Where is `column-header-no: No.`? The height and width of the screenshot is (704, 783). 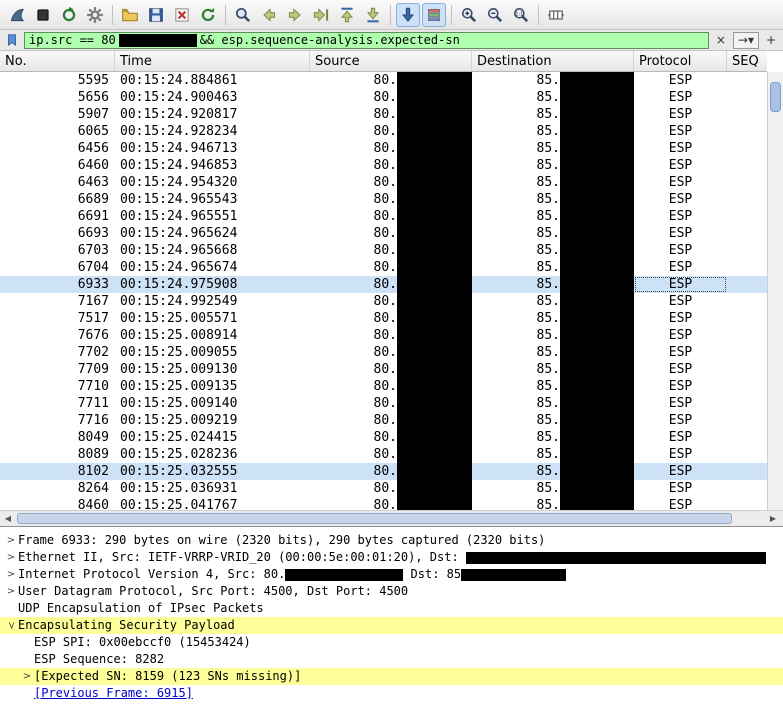 column-header-no: No. is located at coordinates (57, 61).